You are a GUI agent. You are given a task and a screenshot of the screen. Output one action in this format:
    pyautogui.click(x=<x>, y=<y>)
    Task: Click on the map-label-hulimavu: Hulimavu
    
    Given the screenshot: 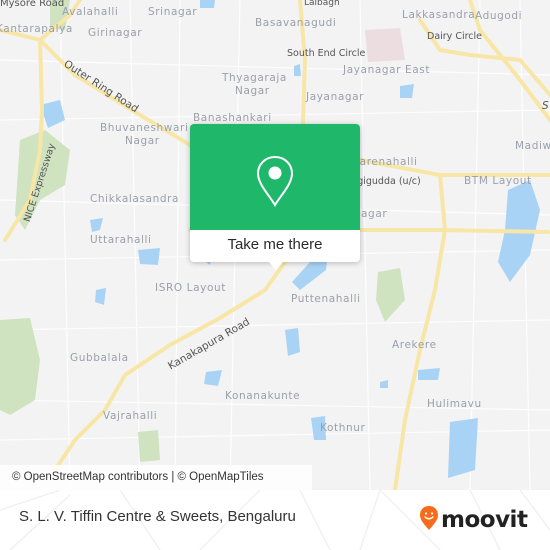 What is the action you would take?
    pyautogui.click(x=454, y=404)
    